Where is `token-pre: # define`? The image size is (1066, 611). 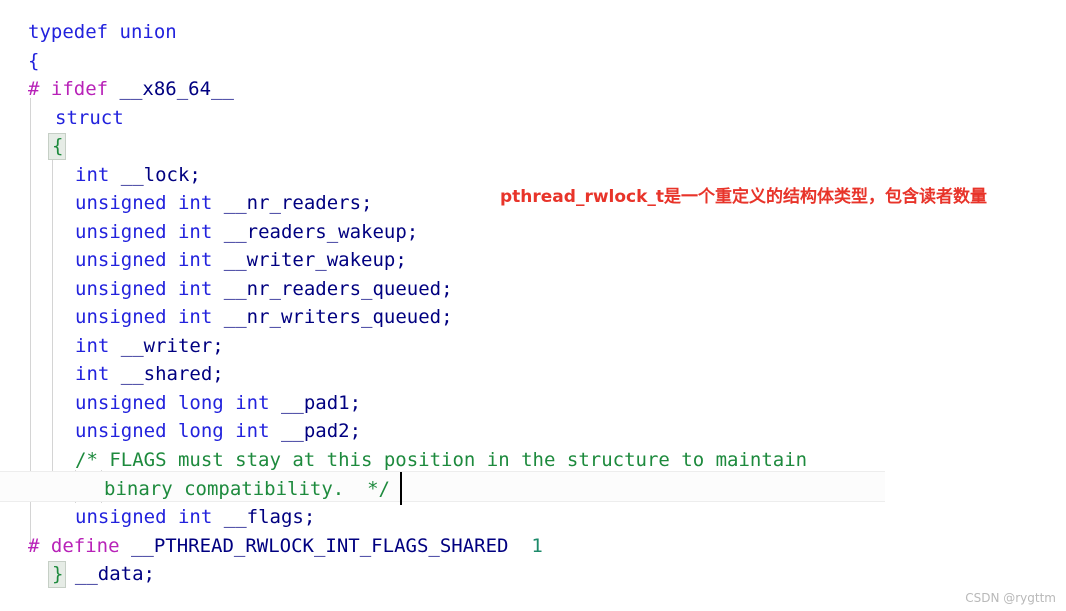
token-pre: # define is located at coordinates (74, 546).